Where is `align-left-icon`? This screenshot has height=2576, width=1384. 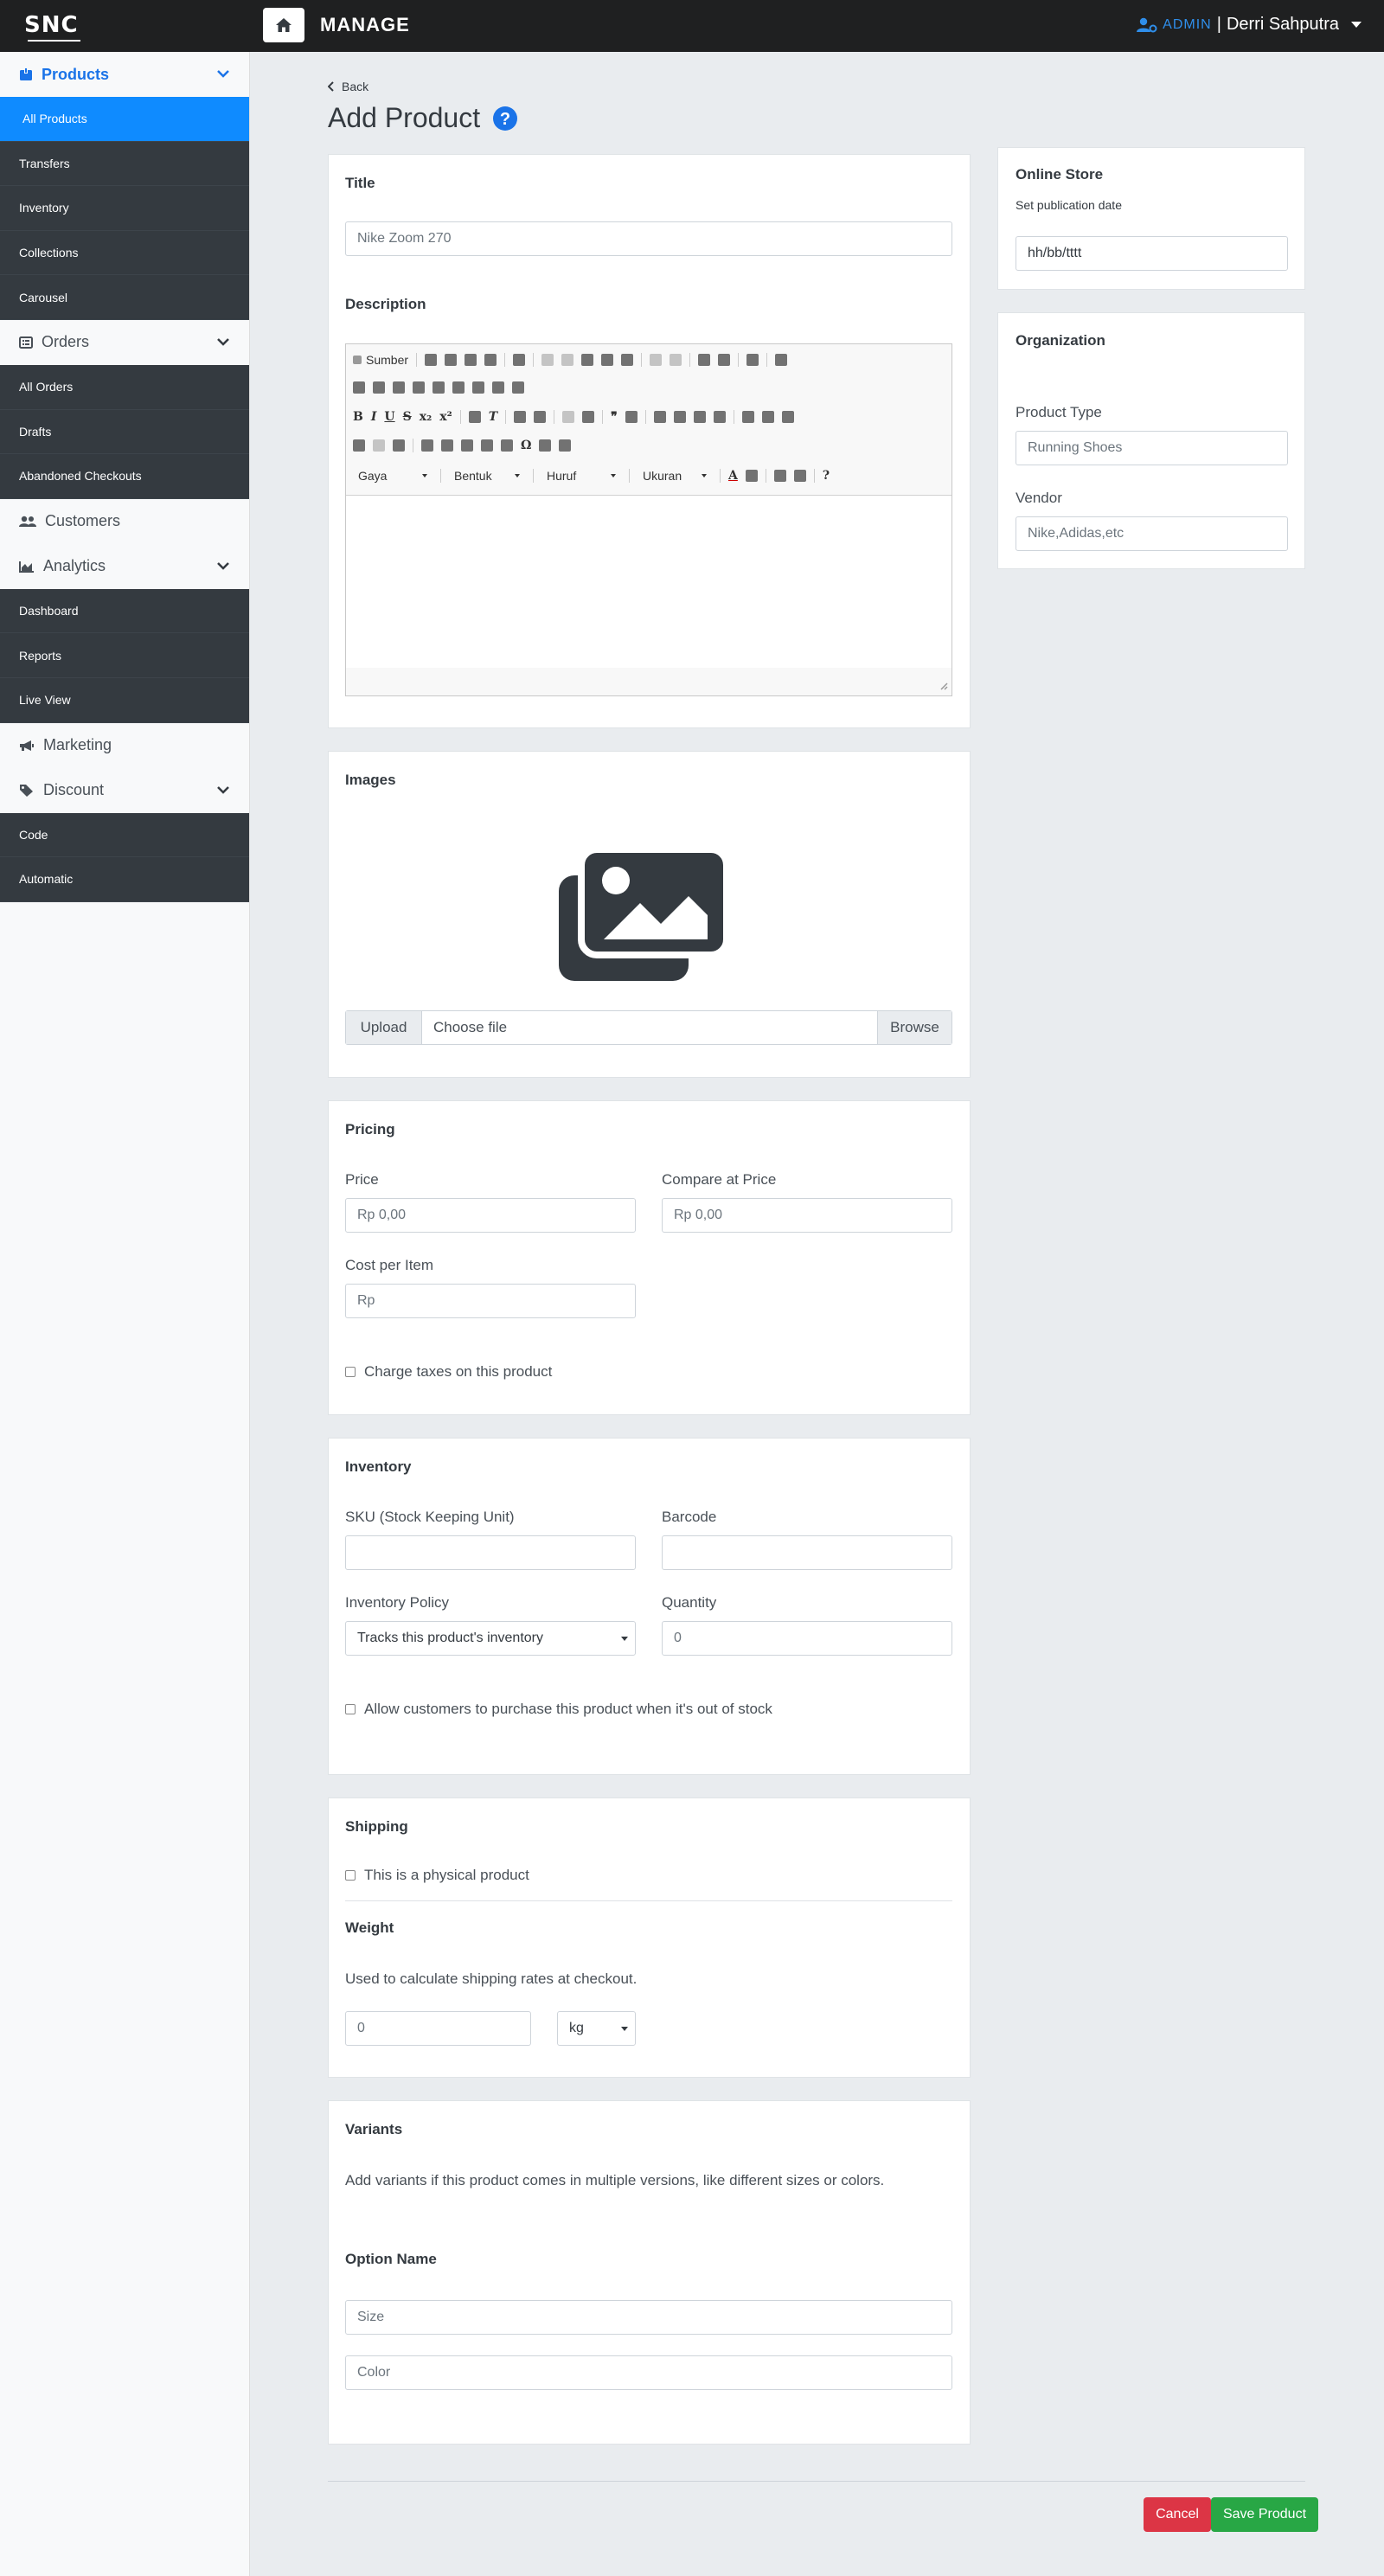
align-left-icon is located at coordinates (660, 417).